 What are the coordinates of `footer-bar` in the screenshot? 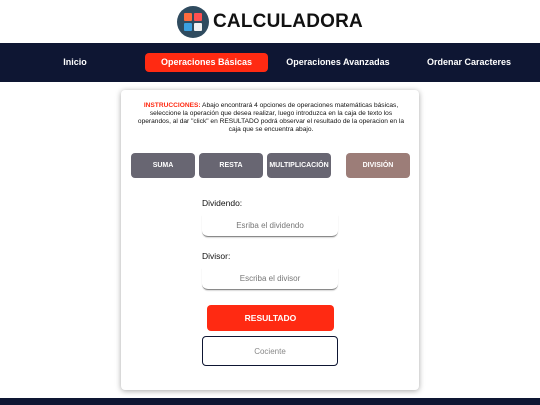 It's located at (270, 401).